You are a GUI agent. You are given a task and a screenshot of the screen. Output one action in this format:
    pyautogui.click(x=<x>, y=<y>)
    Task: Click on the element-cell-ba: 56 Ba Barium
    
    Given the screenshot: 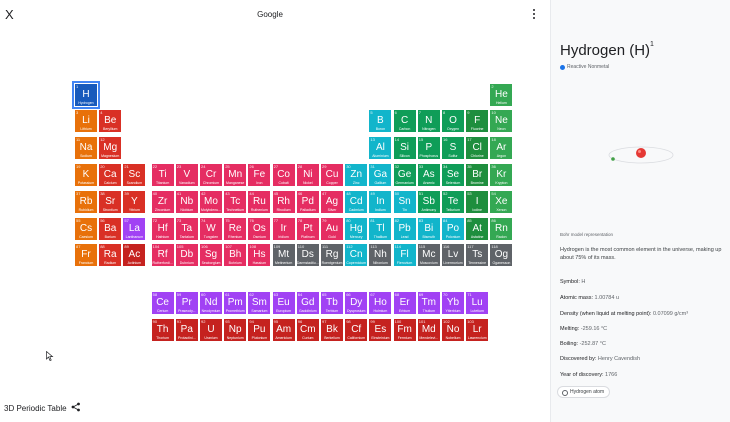 What is the action you would take?
    pyautogui.click(x=110, y=229)
    